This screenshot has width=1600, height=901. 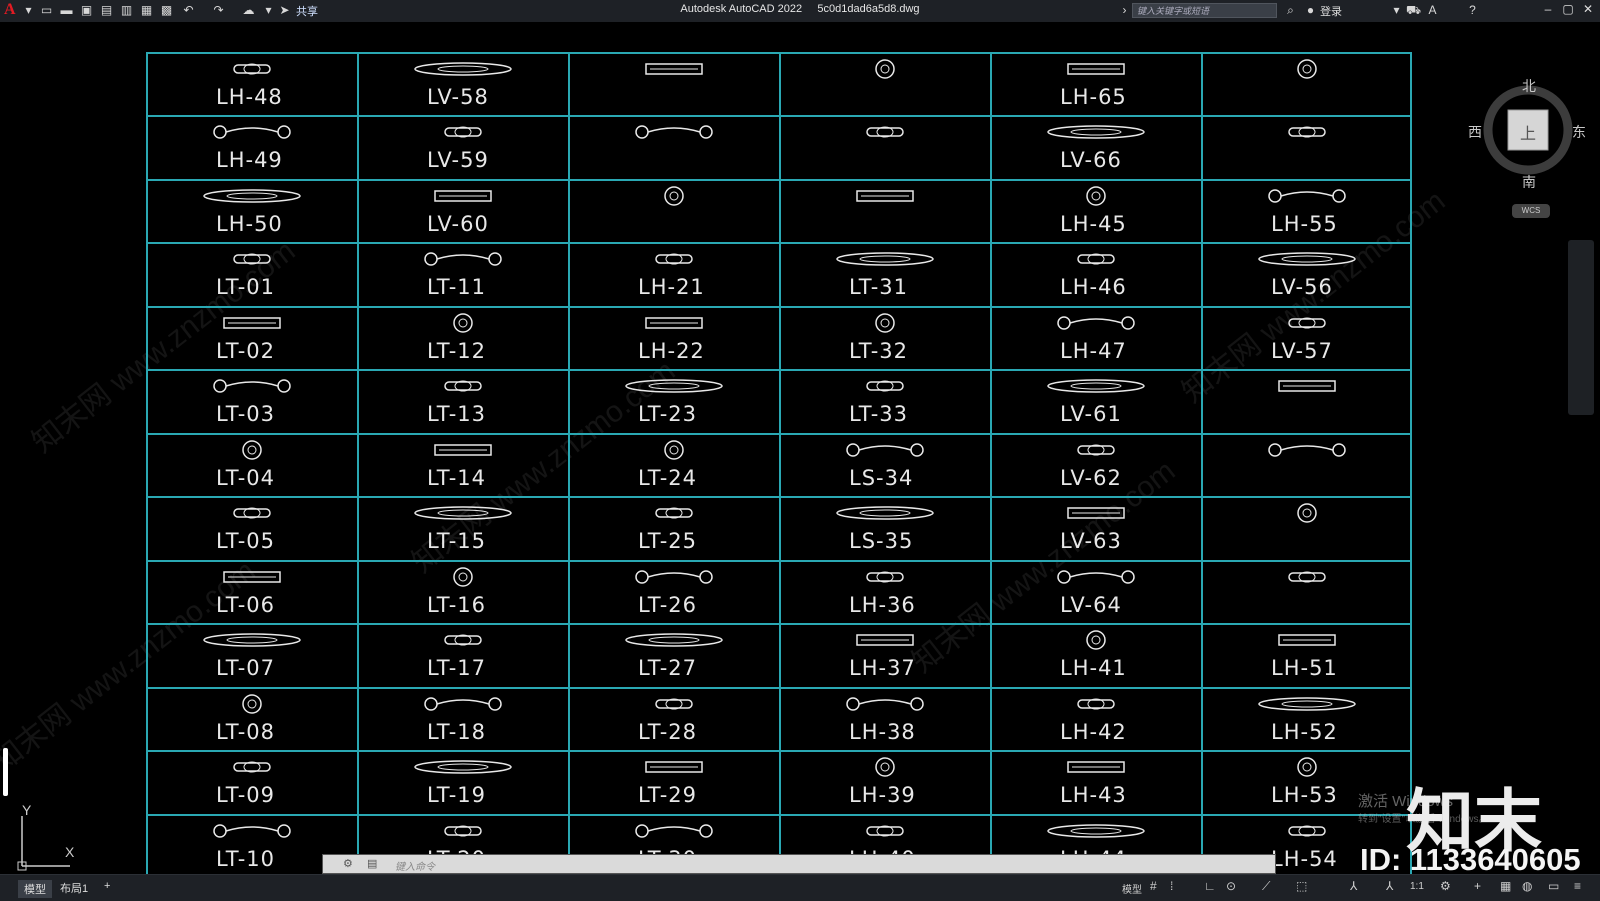 What do you see at coordinates (1568, 9) in the screenshot?
I see `maximize-button: ▢` at bounding box center [1568, 9].